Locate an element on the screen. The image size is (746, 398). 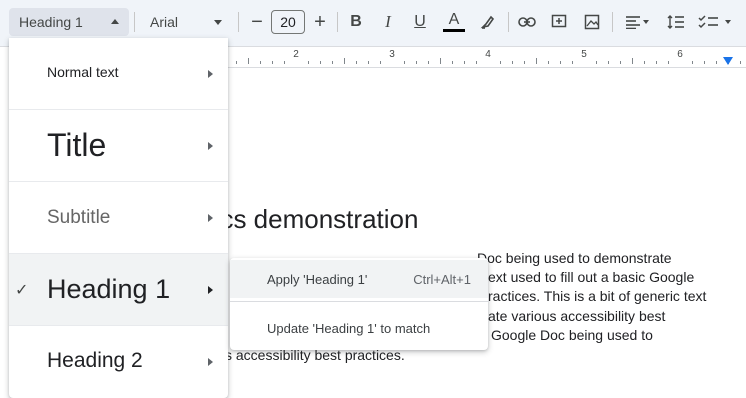
increase-font-size-button: + is located at coordinates (320, 22).